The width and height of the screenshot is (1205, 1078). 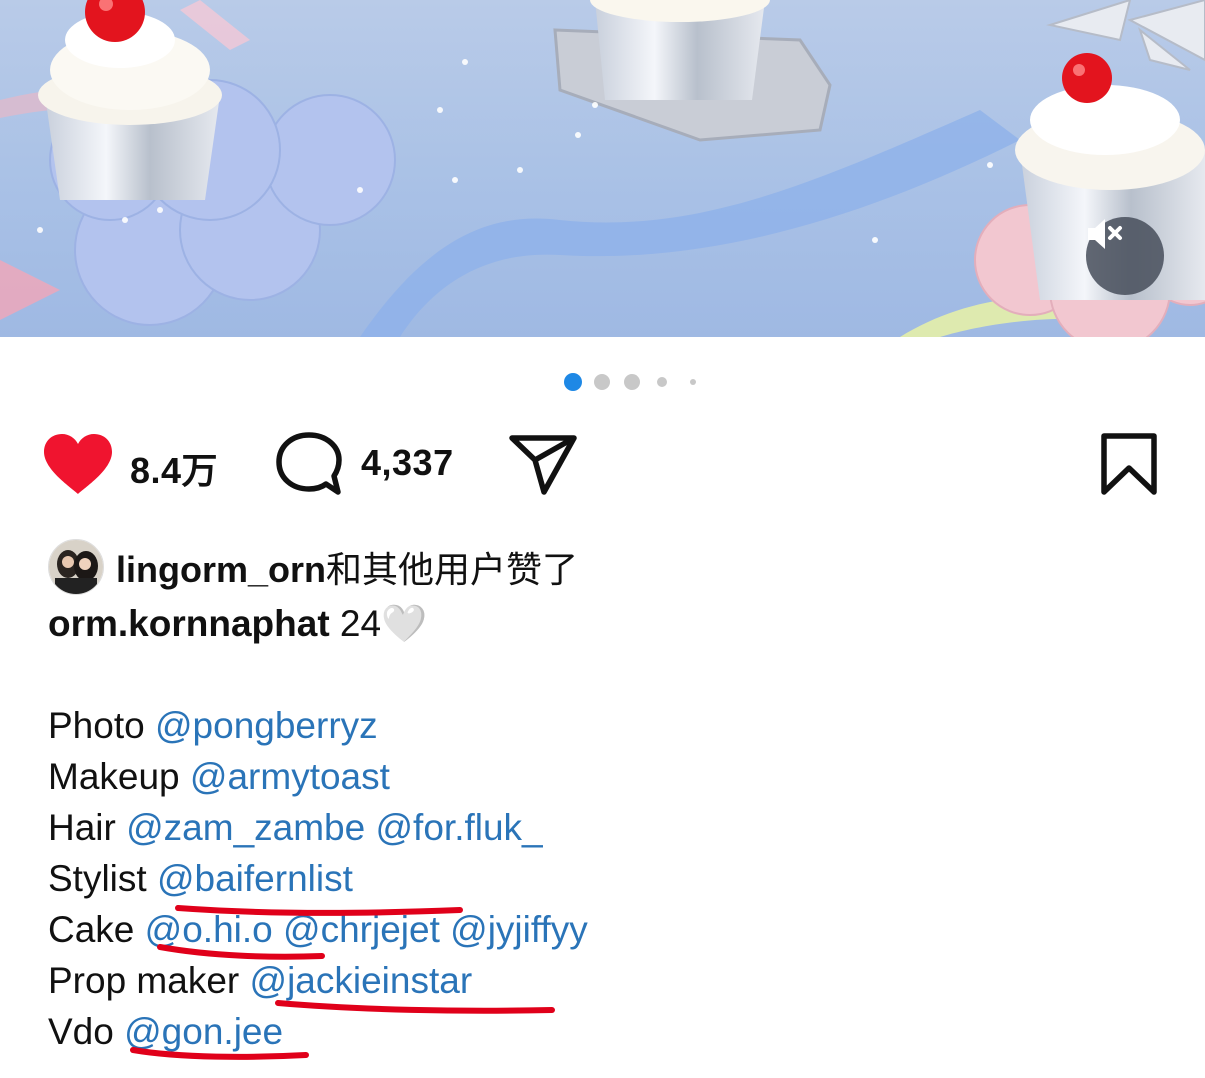 I want to click on heart-filled-icon, so click(x=78, y=464).